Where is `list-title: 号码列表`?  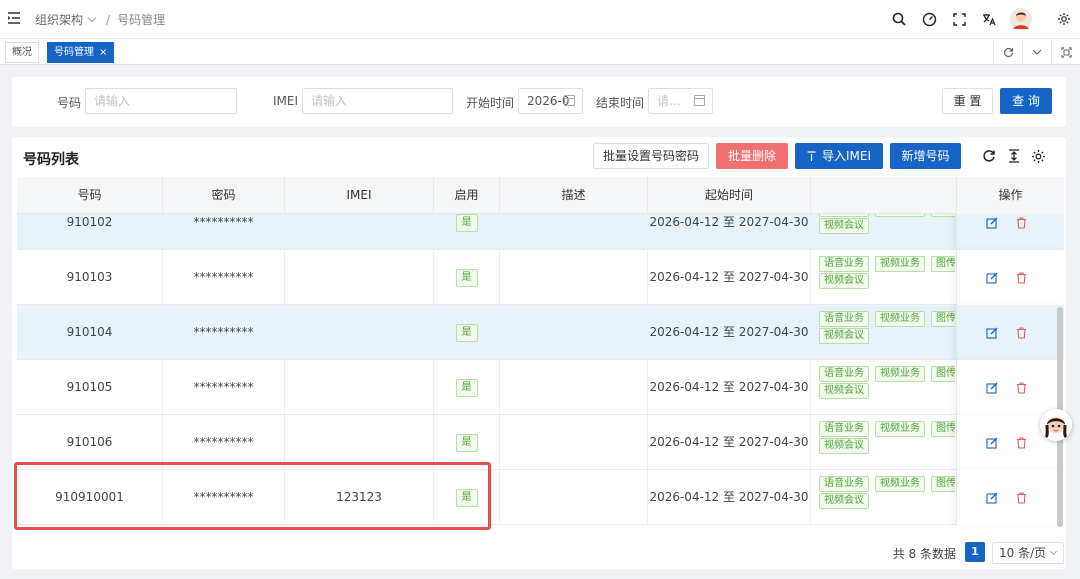
list-title: 号码列表 is located at coordinates (51, 160).